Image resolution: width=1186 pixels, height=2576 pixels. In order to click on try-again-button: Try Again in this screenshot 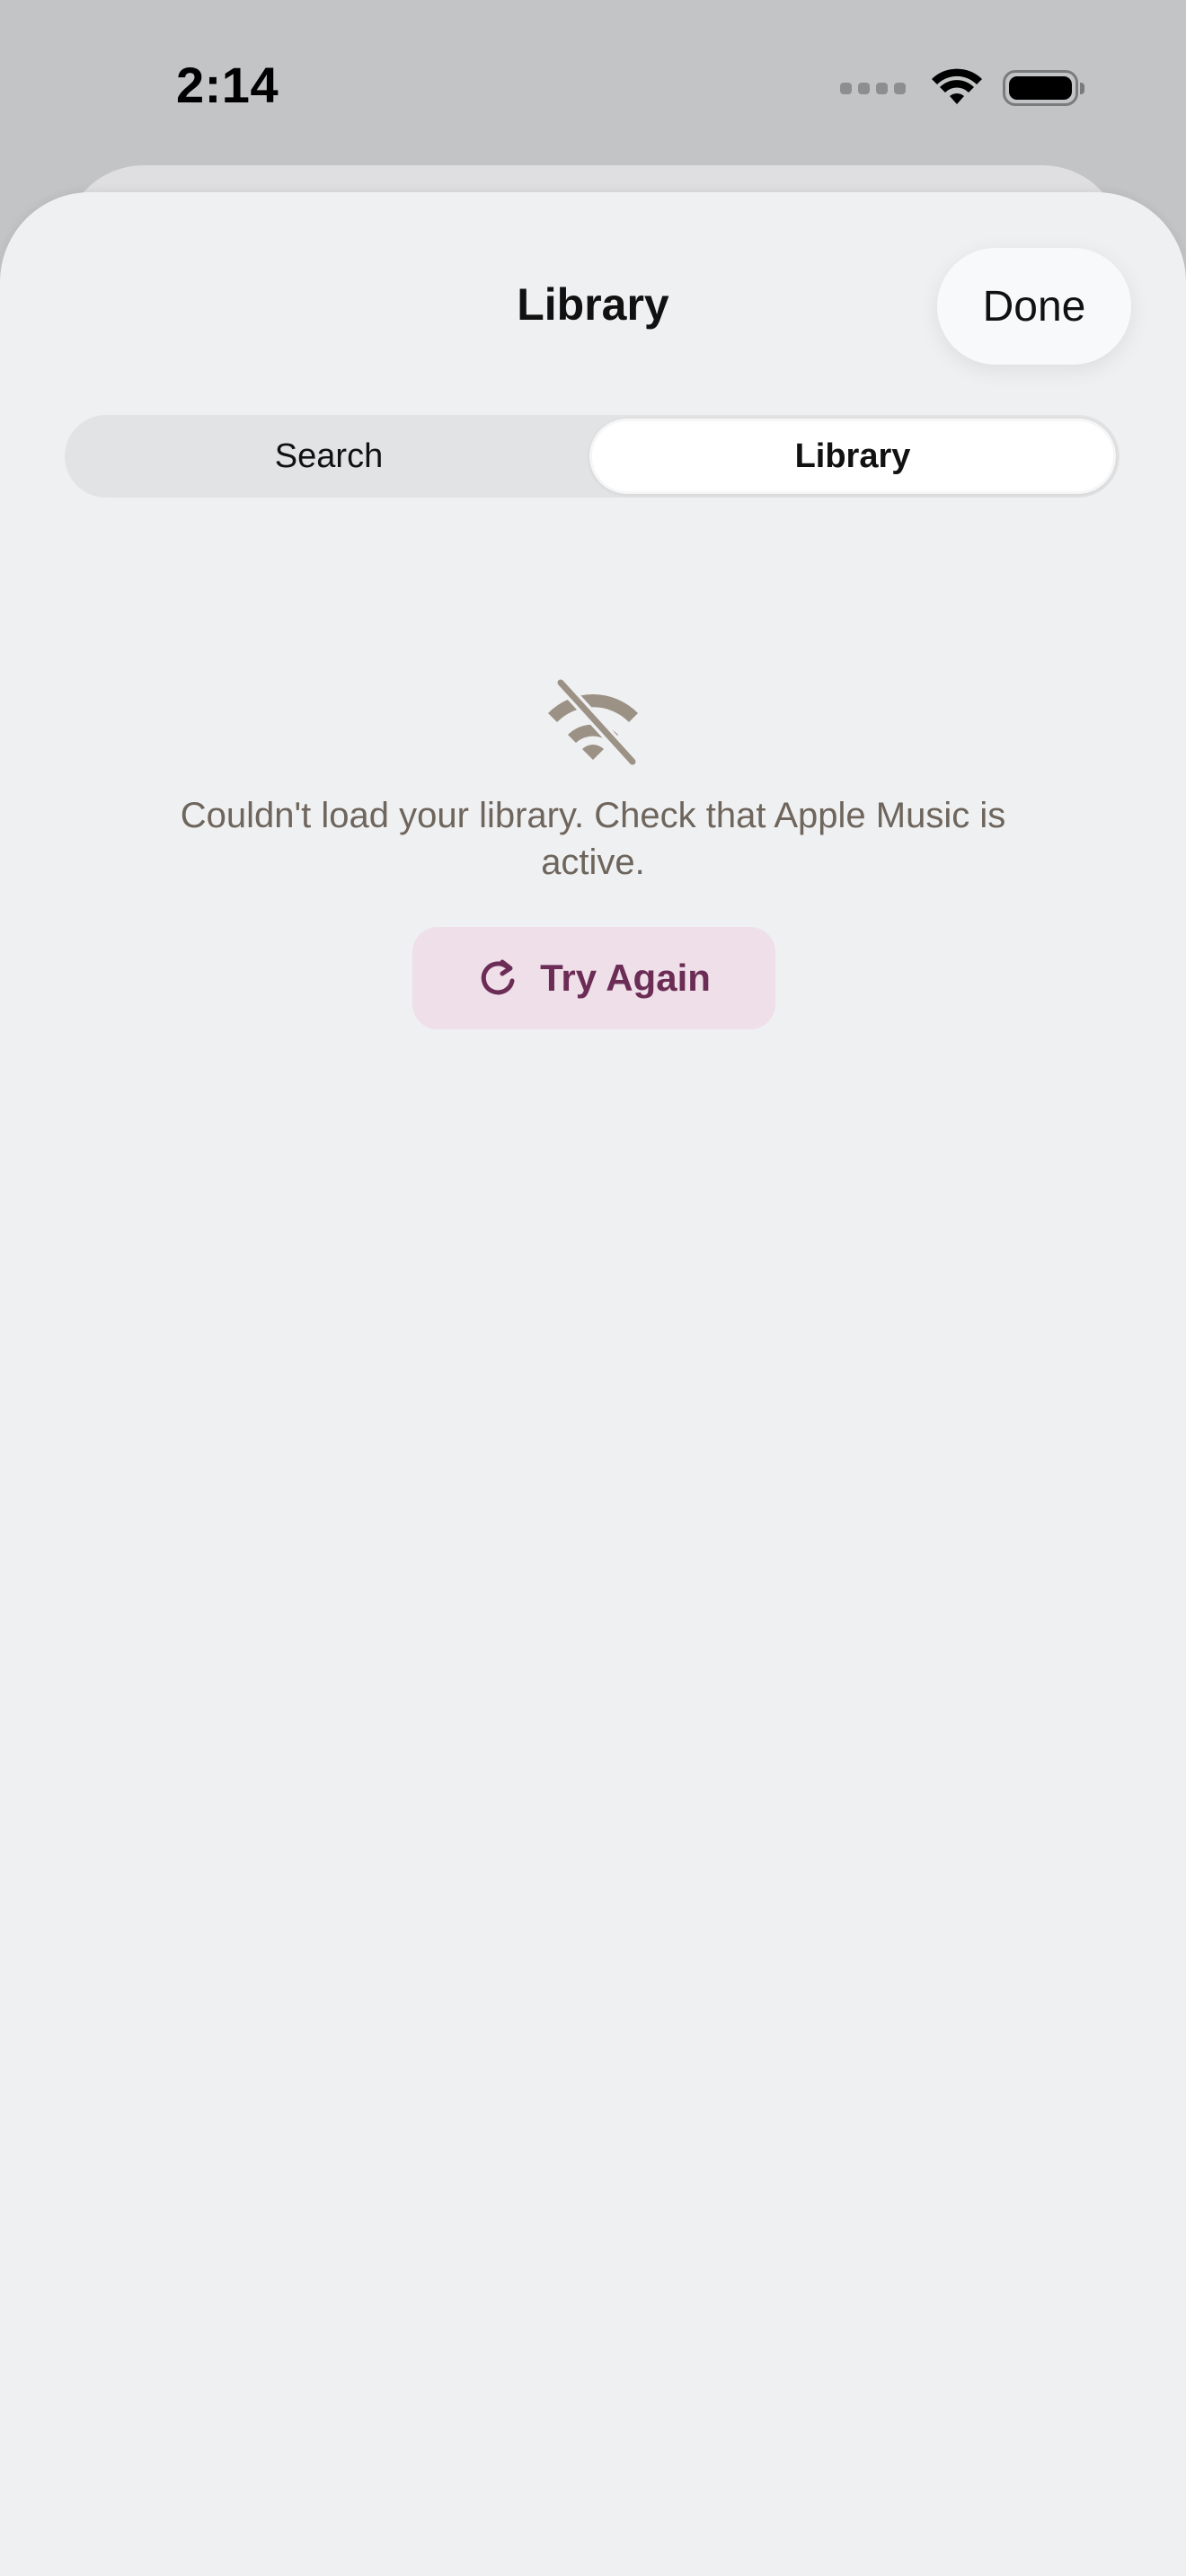, I will do `click(593, 978)`.